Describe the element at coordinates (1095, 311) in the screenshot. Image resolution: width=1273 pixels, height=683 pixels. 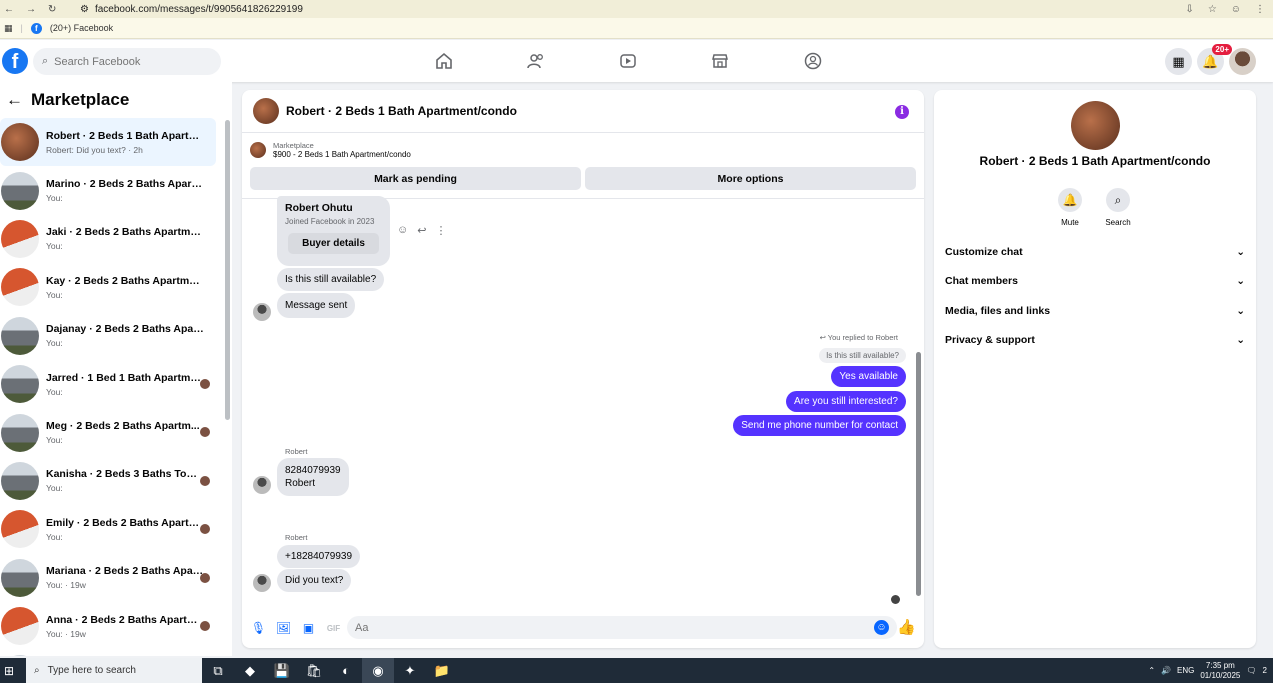
I see `section-media-files: Media, files and links ⌄` at that location.